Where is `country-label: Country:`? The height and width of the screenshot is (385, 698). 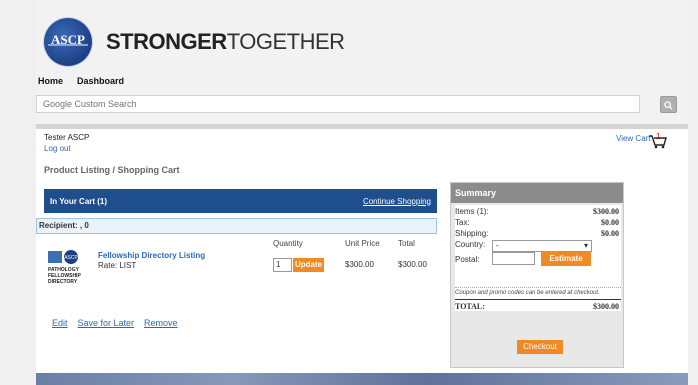
country-label: Country: is located at coordinates (470, 244).